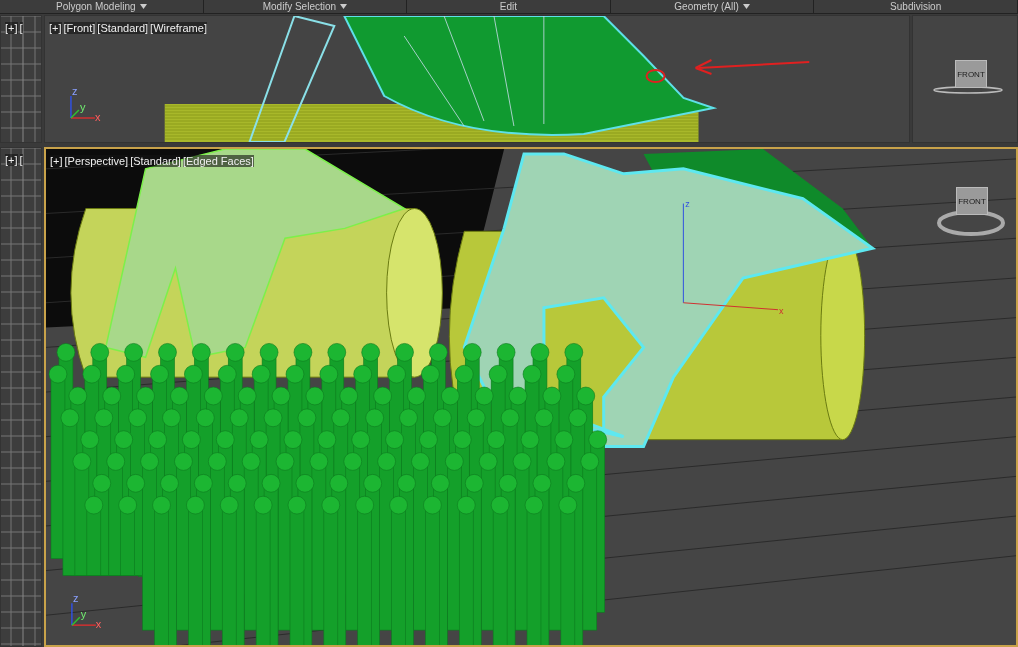  What do you see at coordinates (102, 6) in the screenshot?
I see `ribbon-tab: Polygon Modeling` at bounding box center [102, 6].